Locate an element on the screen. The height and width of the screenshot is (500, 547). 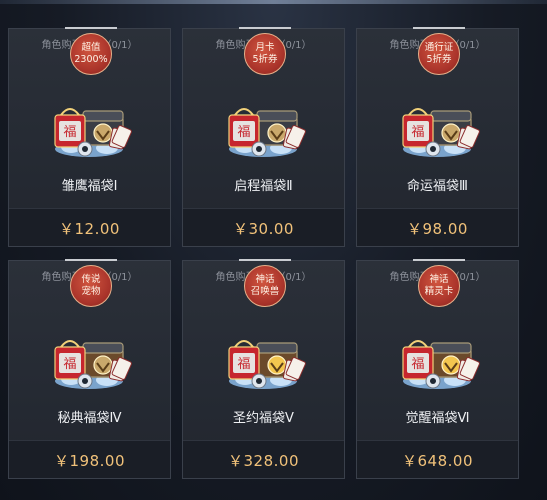
lucky-bag-card-3: 角色购买限制（0/1） 福 通行证 5折券 命运福袋Ⅲ ￥98.00 is located at coordinates (437, 137).